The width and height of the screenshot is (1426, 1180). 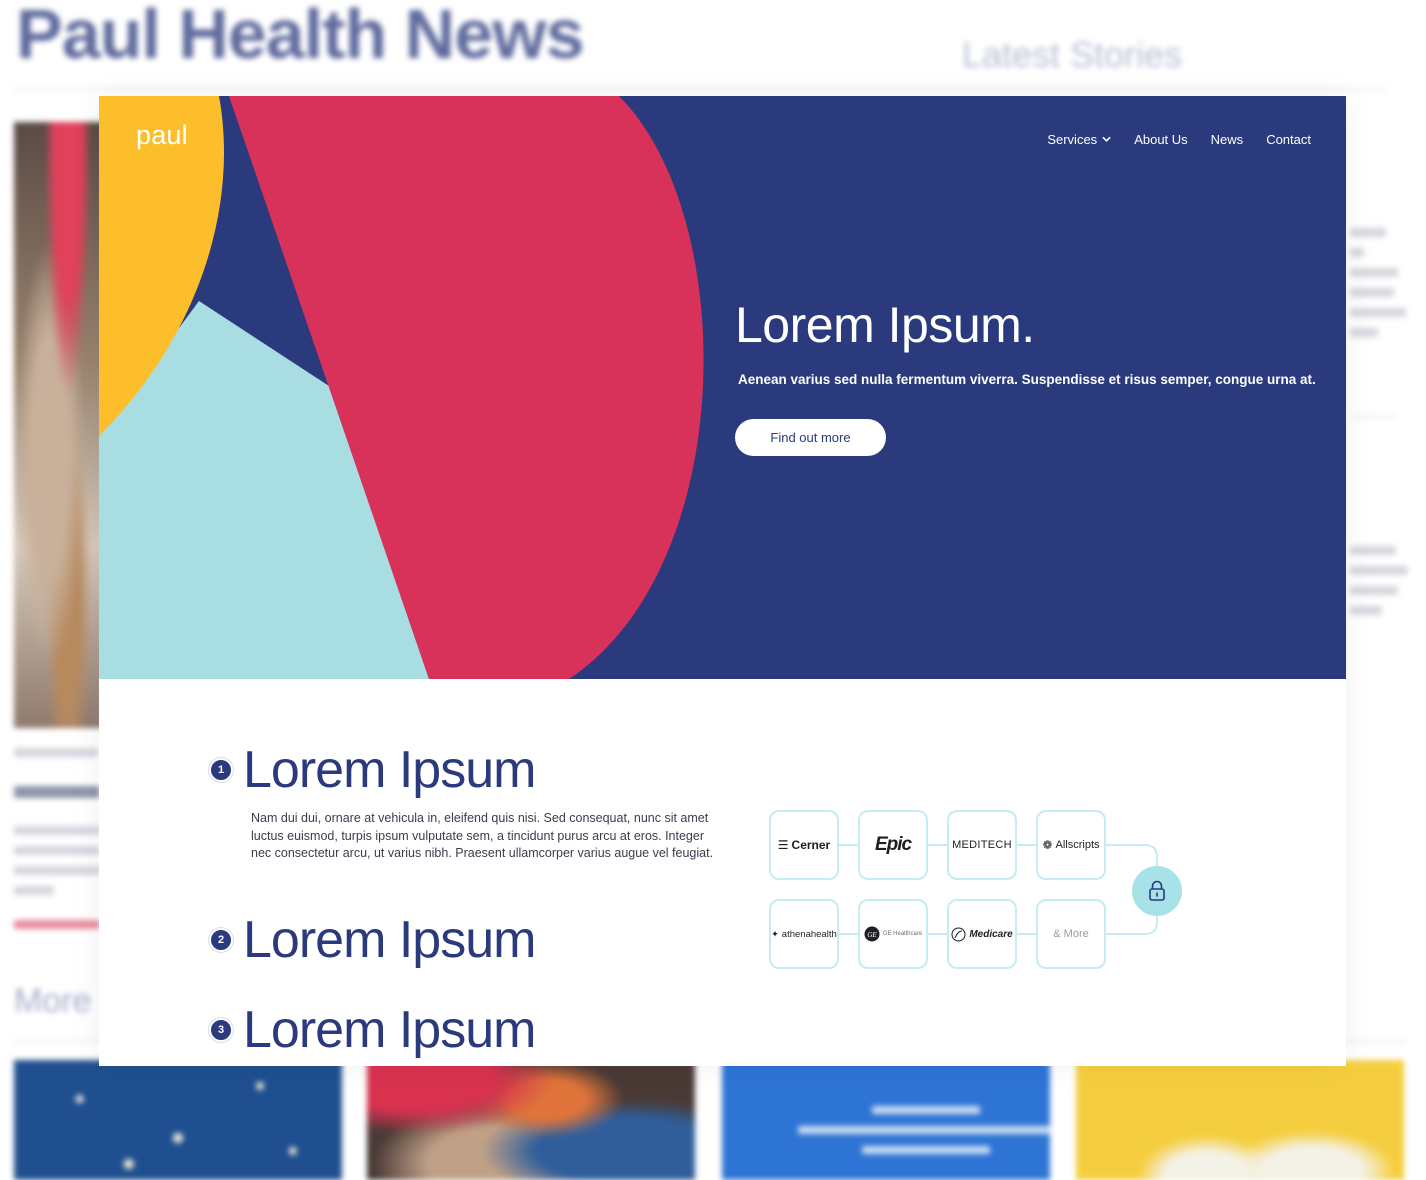 I want to click on integration-tile-cerner: ☰ Cerner, so click(x=804, y=845).